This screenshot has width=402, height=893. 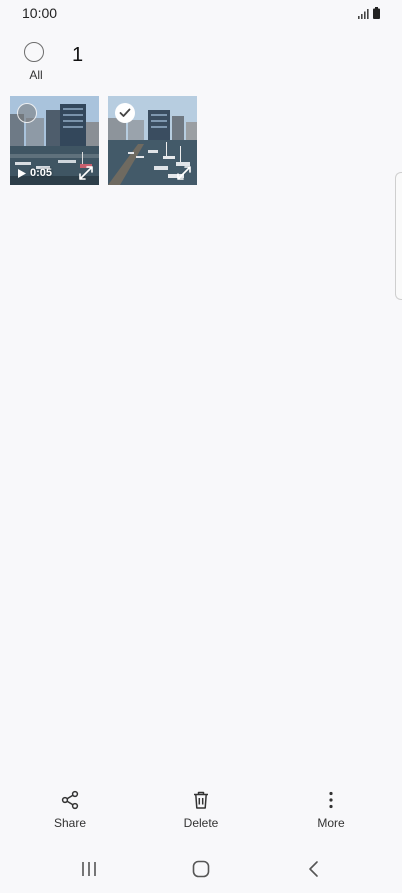 I want to click on bottom-toolbar: Share Delete More, so click(x=201, y=810).